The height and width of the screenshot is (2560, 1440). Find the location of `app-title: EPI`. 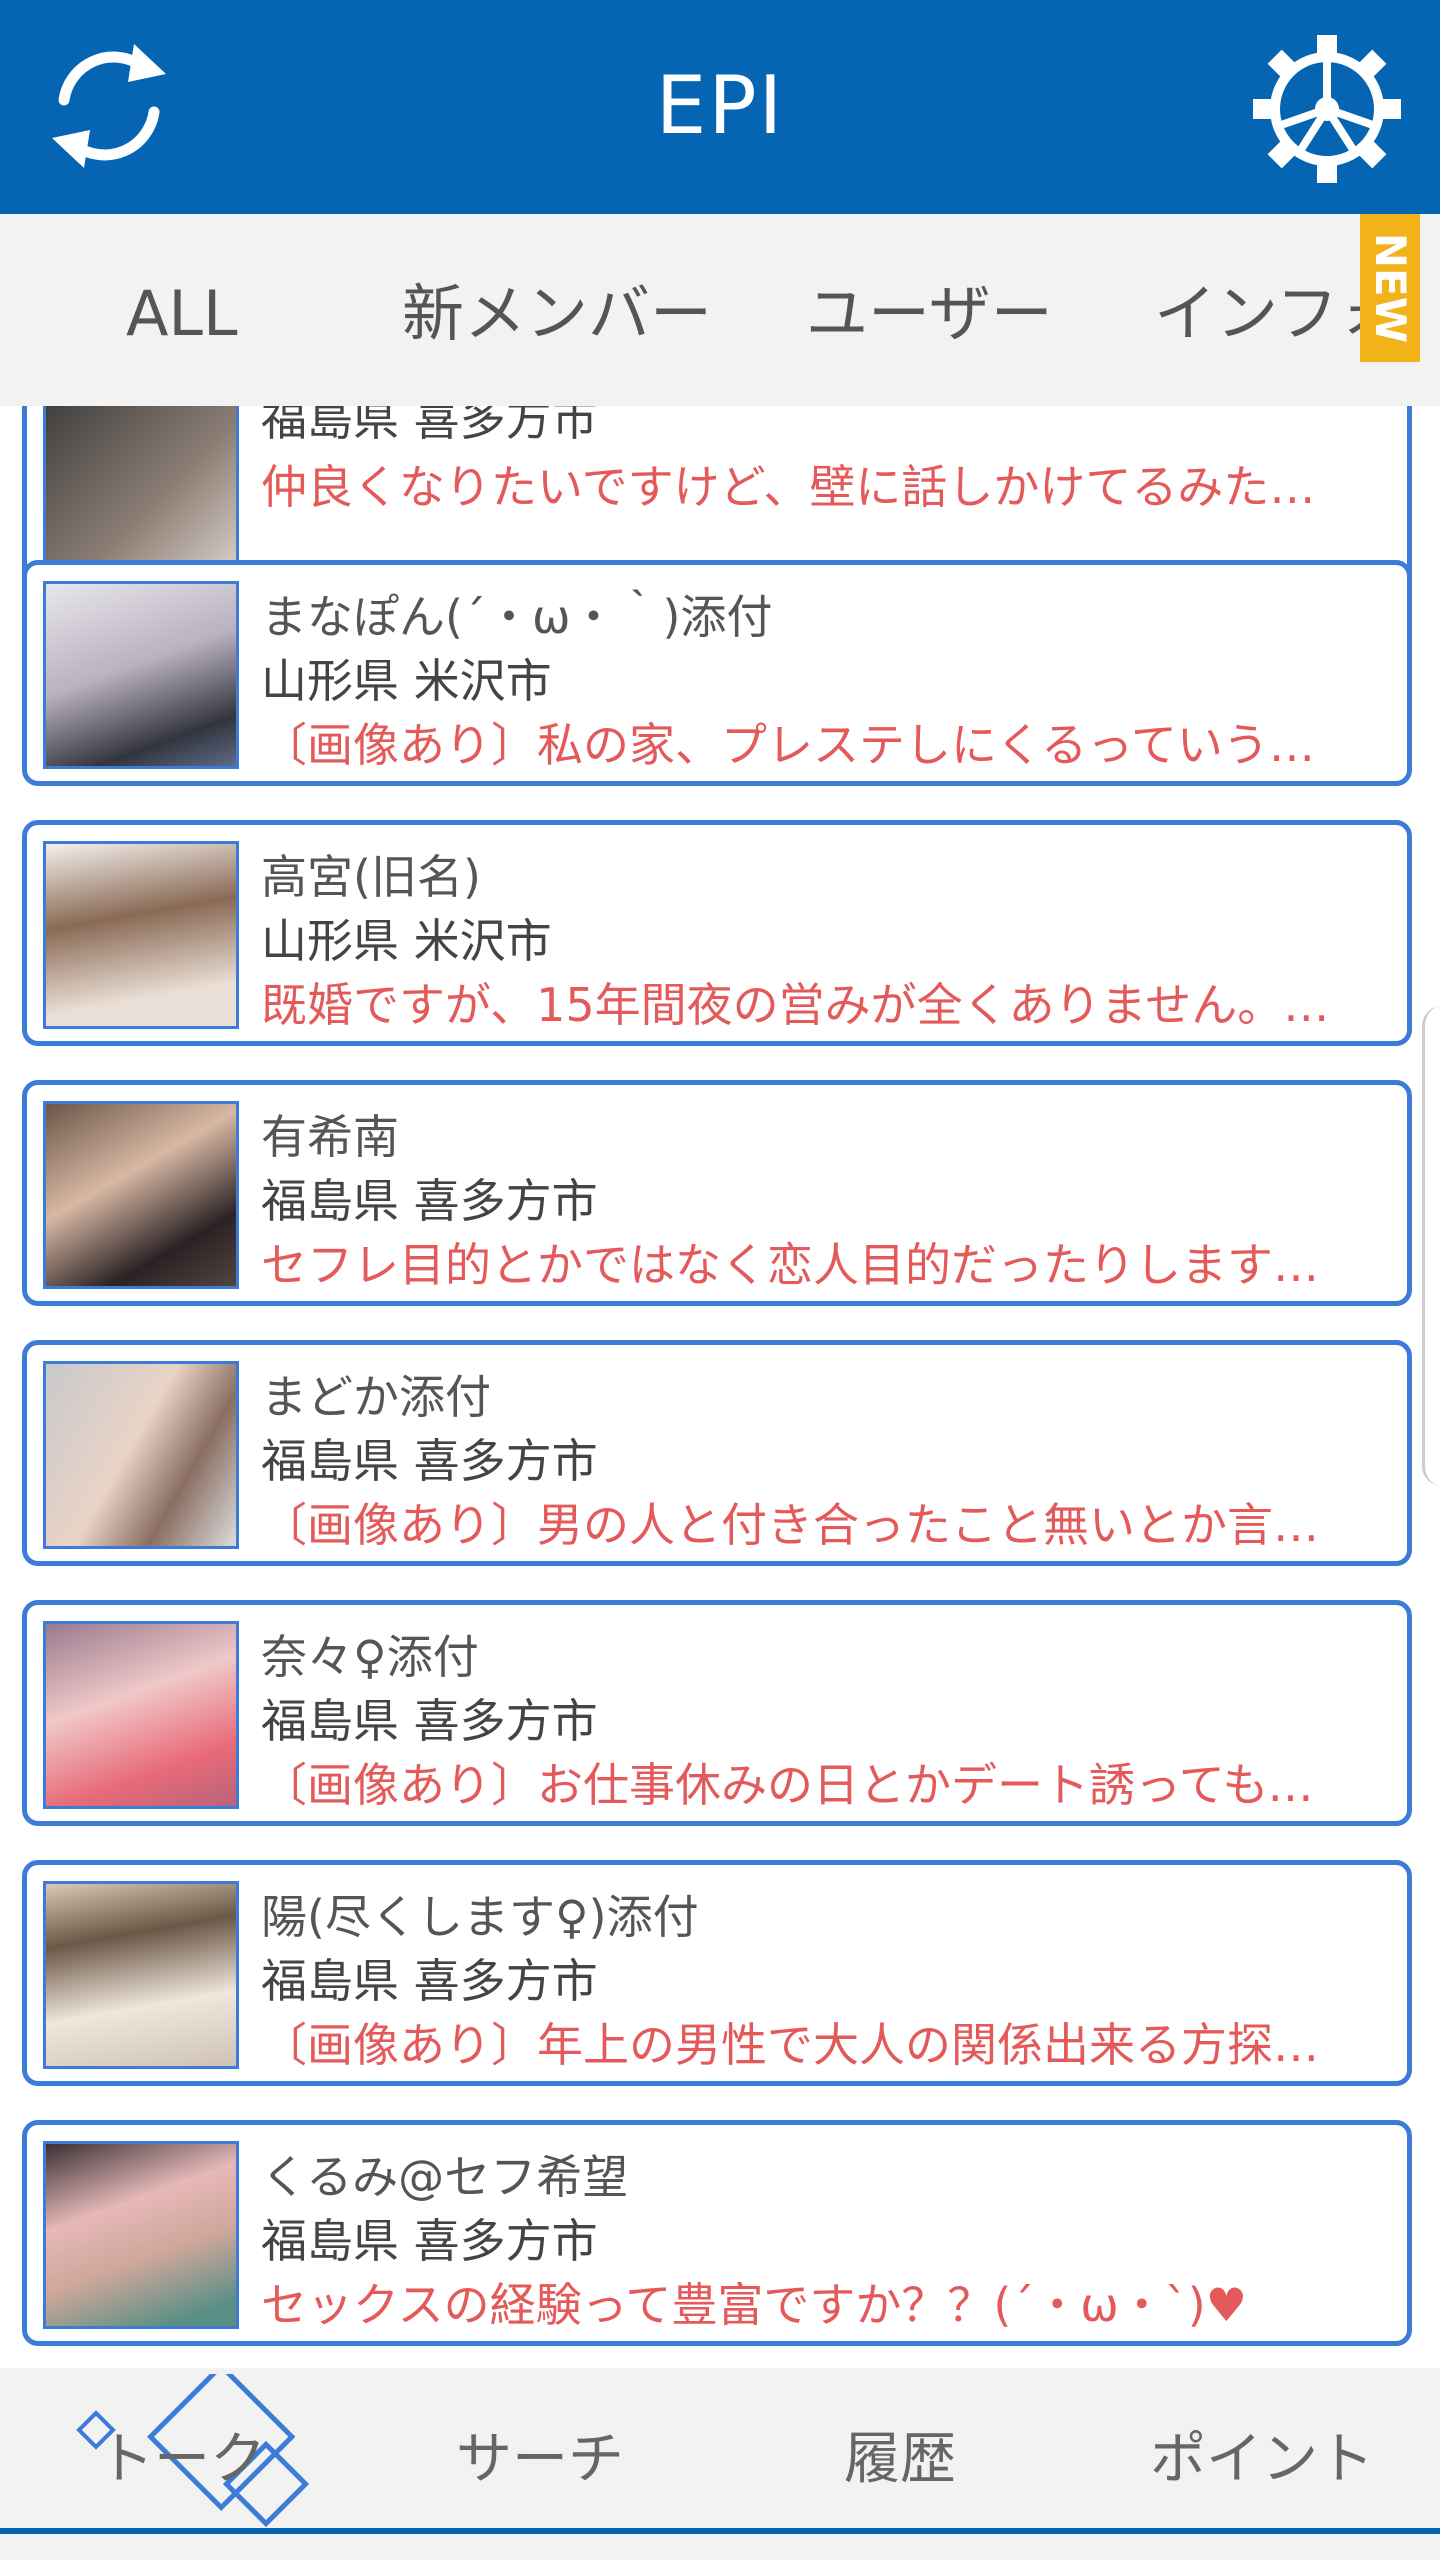

app-title: EPI is located at coordinates (720, 105).